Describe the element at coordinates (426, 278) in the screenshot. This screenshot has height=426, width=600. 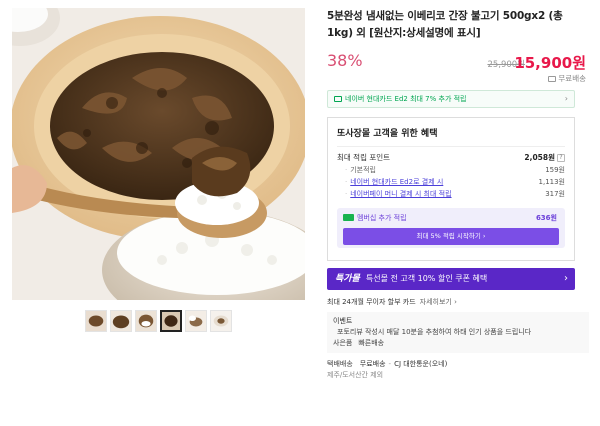
I see `coupon-banner-text: 특선몰 전 고객 10% 할인 쿠폰 혜택` at that location.